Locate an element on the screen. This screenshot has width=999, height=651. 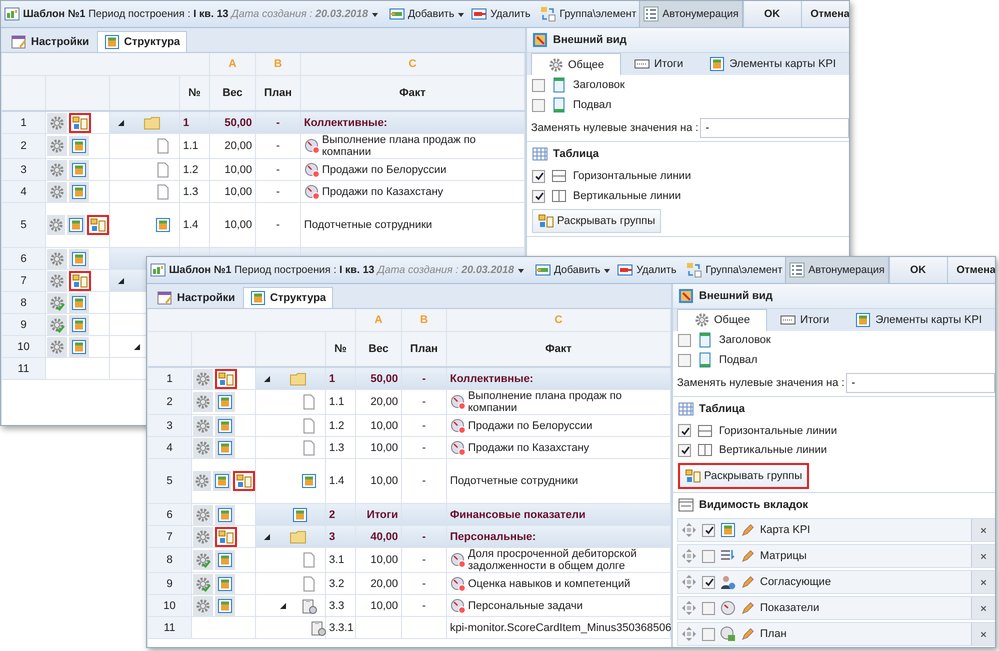
table-cell: 40,00 is located at coordinates (379, 536).